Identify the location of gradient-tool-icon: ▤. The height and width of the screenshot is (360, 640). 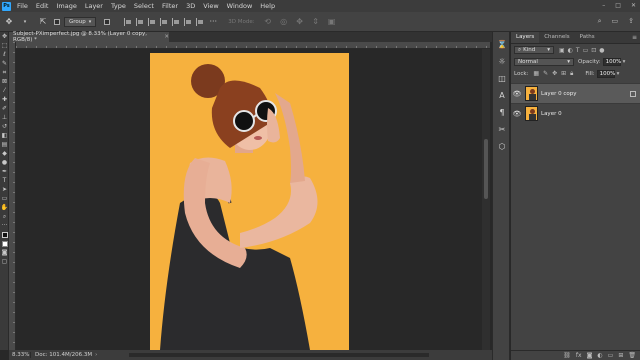
(4, 144).